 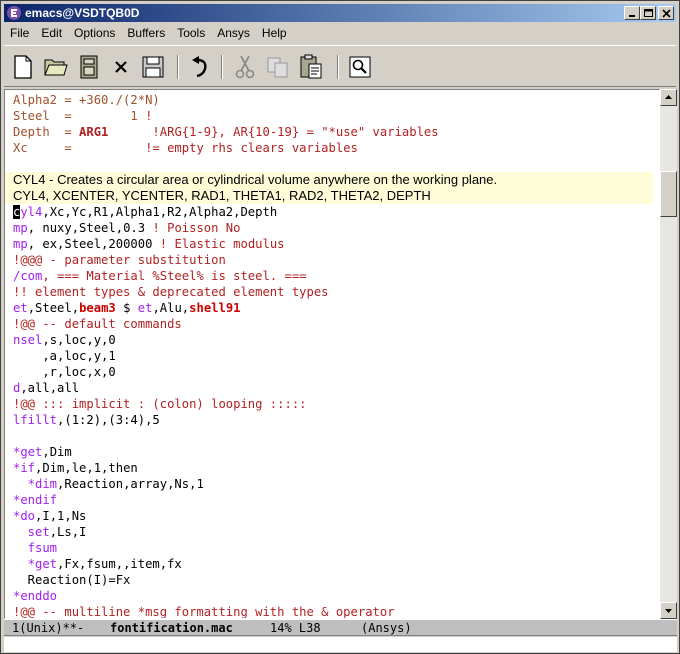 What do you see at coordinates (35, 548) in the screenshot?
I see `code-token: fsum` at bounding box center [35, 548].